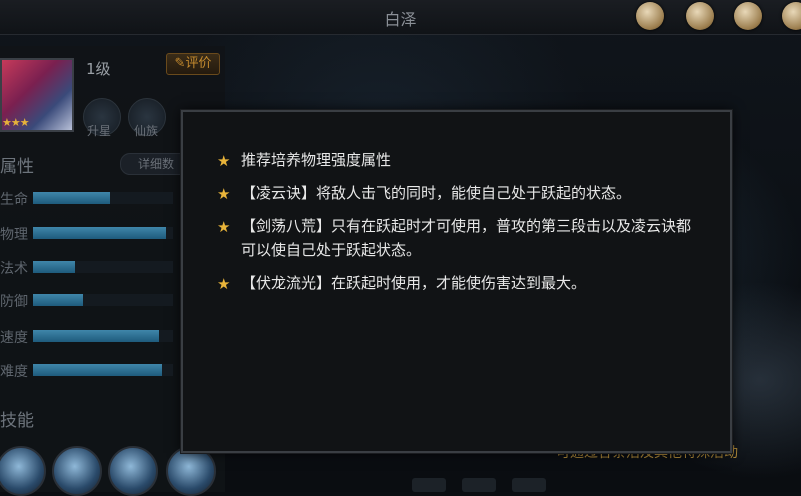 The image size is (801, 496). I want to click on page-title: 白泽, so click(400, 19).